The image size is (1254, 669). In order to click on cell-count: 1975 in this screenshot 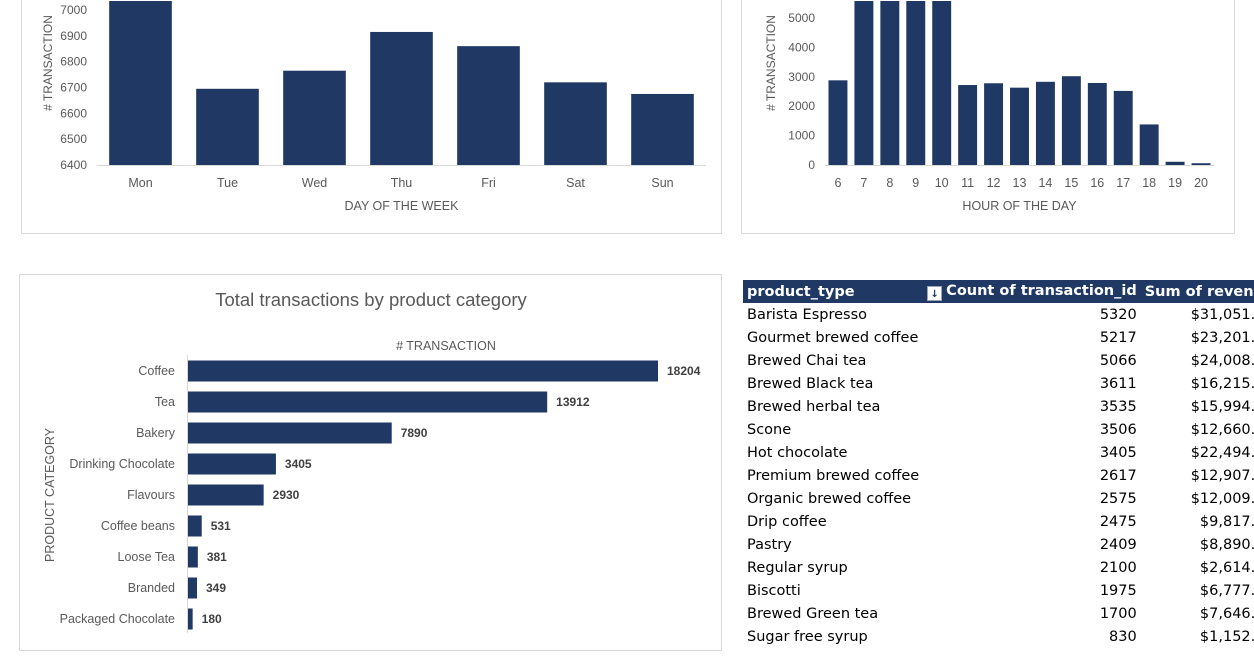, I will do `click(1032, 590)`.